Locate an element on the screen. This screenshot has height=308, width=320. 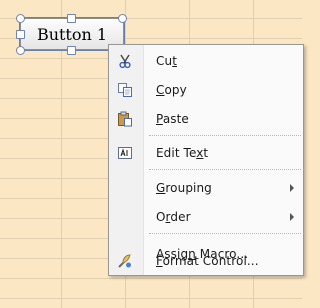
menu-item-paste-label: Paste is located at coordinates (172, 119).